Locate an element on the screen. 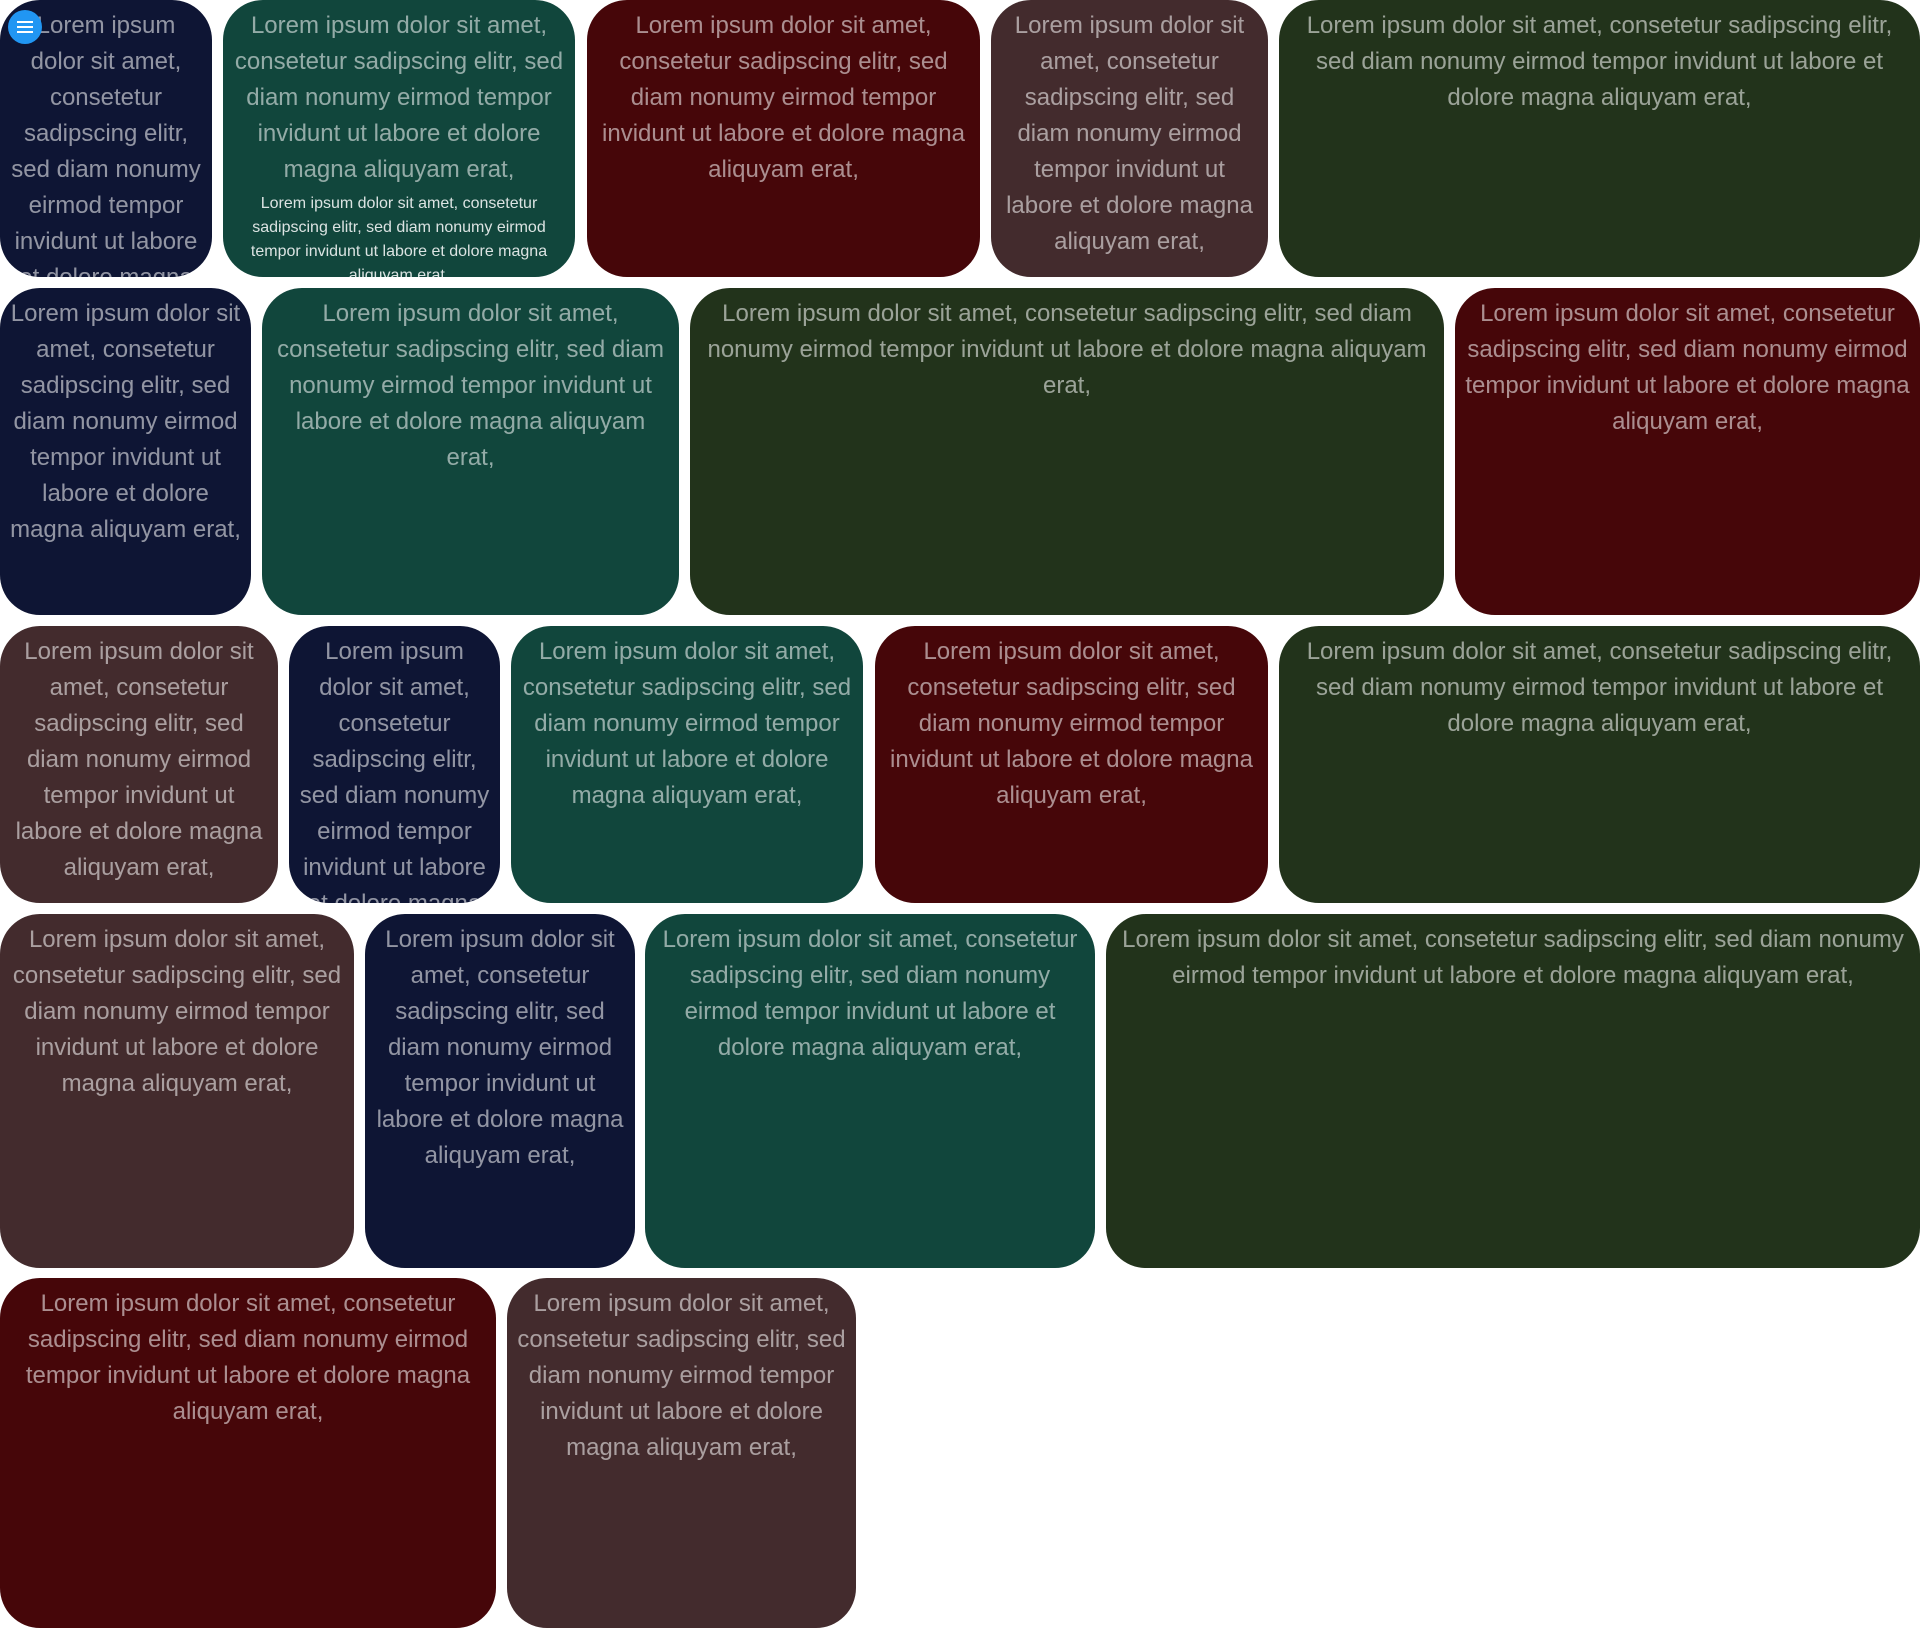 This screenshot has height=1628, width=1920. hamburger-menu-button is located at coordinates (25, 27).